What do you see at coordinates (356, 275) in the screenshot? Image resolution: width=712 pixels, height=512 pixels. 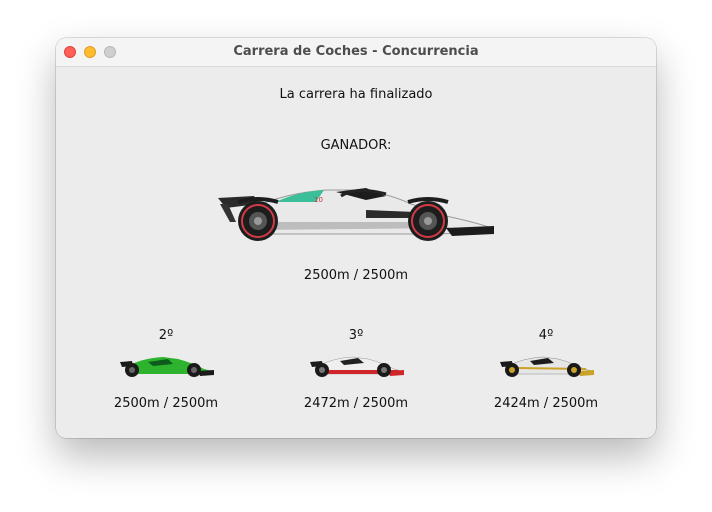 I see `winner-distance: 2500m / 2500m` at bounding box center [356, 275].